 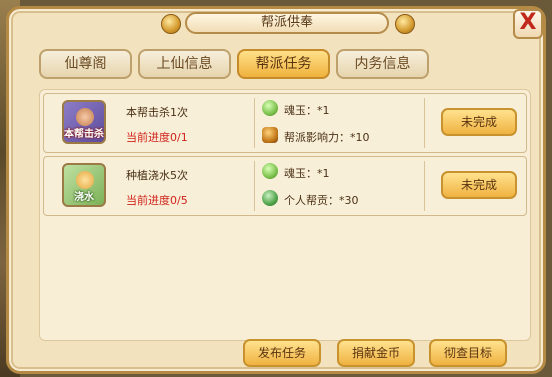 What do you see at coordinates (285, 123) in the screenshot?
I see `task-row: 本帮击杀 本帮击杀1次 当前进度0/1 魂玉：*1 帮派影响力：*10 未完成` at bounding box center [285, 123].